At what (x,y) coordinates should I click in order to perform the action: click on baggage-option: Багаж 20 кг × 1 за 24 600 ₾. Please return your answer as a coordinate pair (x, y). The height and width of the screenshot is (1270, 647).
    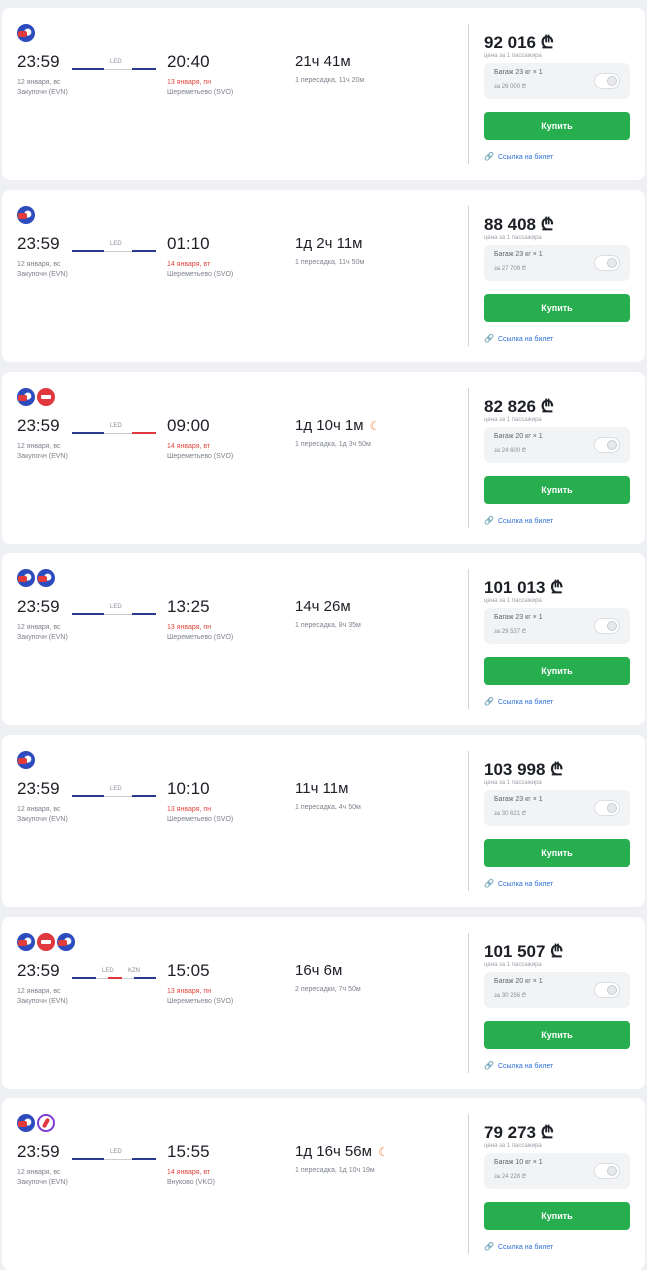
    Looking at the image, I should click on (557, 445).